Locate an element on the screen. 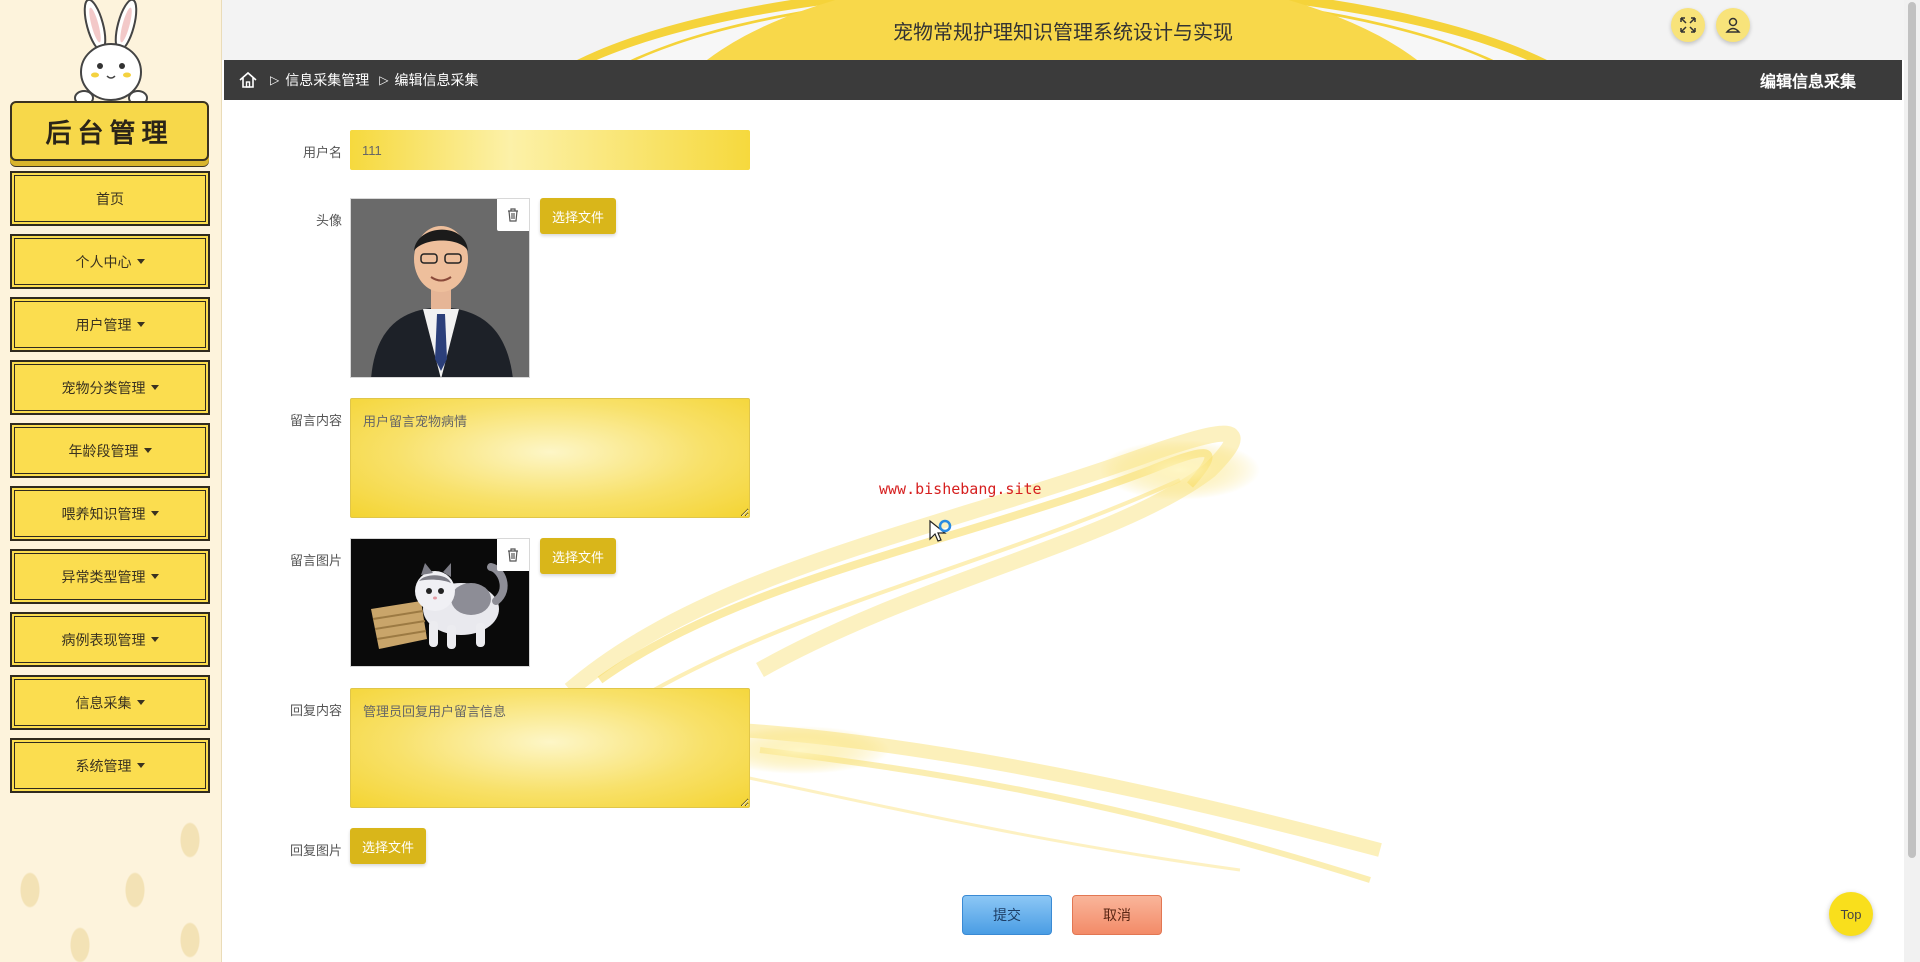 The height and width of the screenshot is (962, 1920). fullscreen-icon is located at coordinates (1688, 25).